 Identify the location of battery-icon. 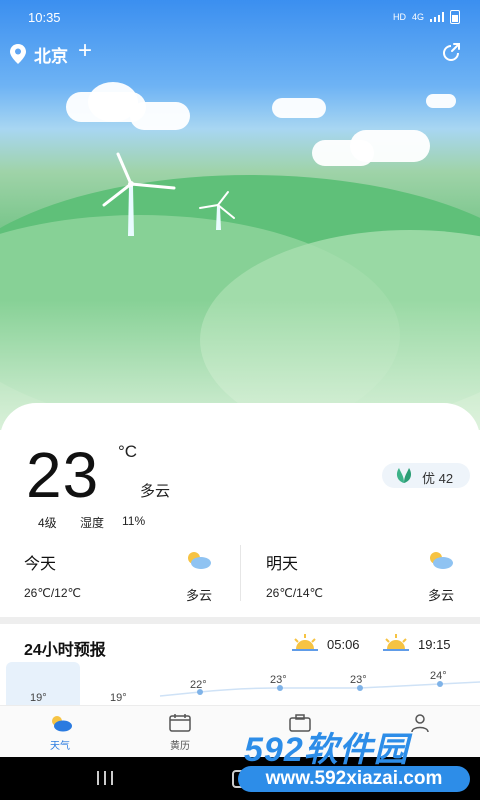
(455, 17).